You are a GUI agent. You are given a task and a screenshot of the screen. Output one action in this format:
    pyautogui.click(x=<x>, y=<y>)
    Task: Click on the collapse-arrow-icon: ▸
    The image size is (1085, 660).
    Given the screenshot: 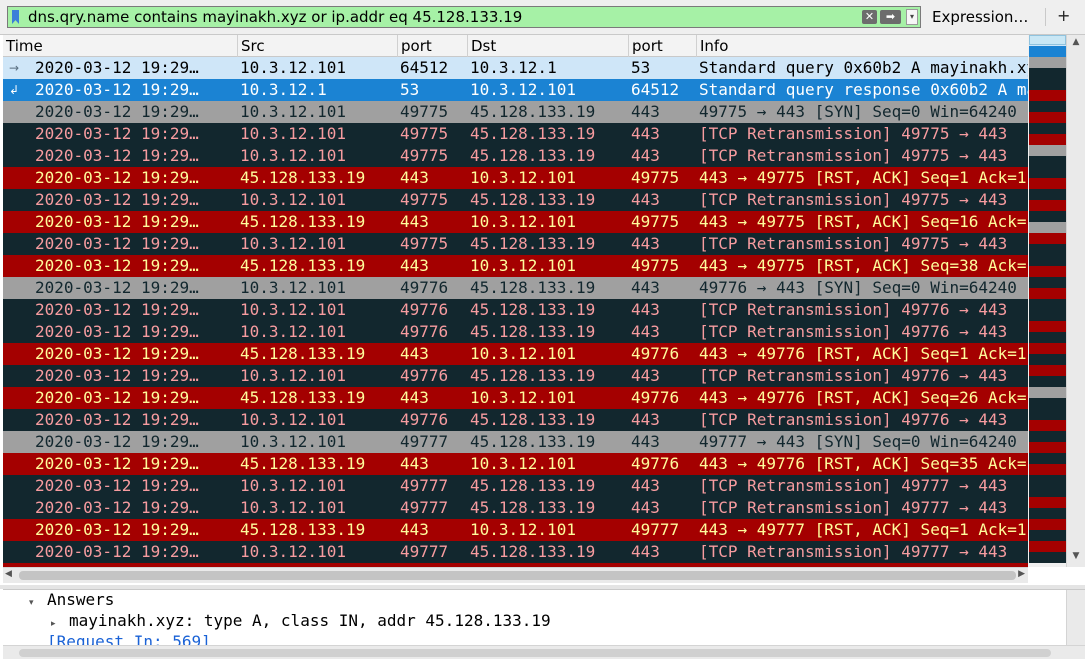 What is the action you would take?
    pyautogui.click(x=60, y=624)
    